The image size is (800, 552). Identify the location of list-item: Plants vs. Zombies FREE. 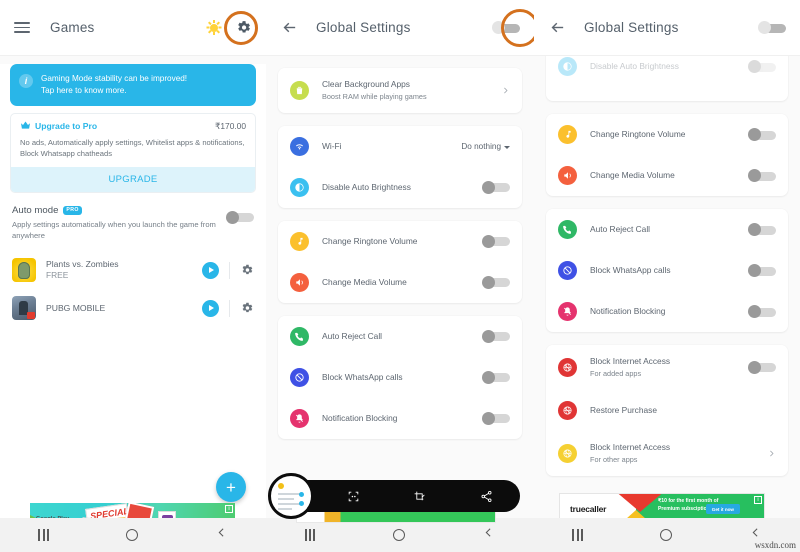
(133, 270).